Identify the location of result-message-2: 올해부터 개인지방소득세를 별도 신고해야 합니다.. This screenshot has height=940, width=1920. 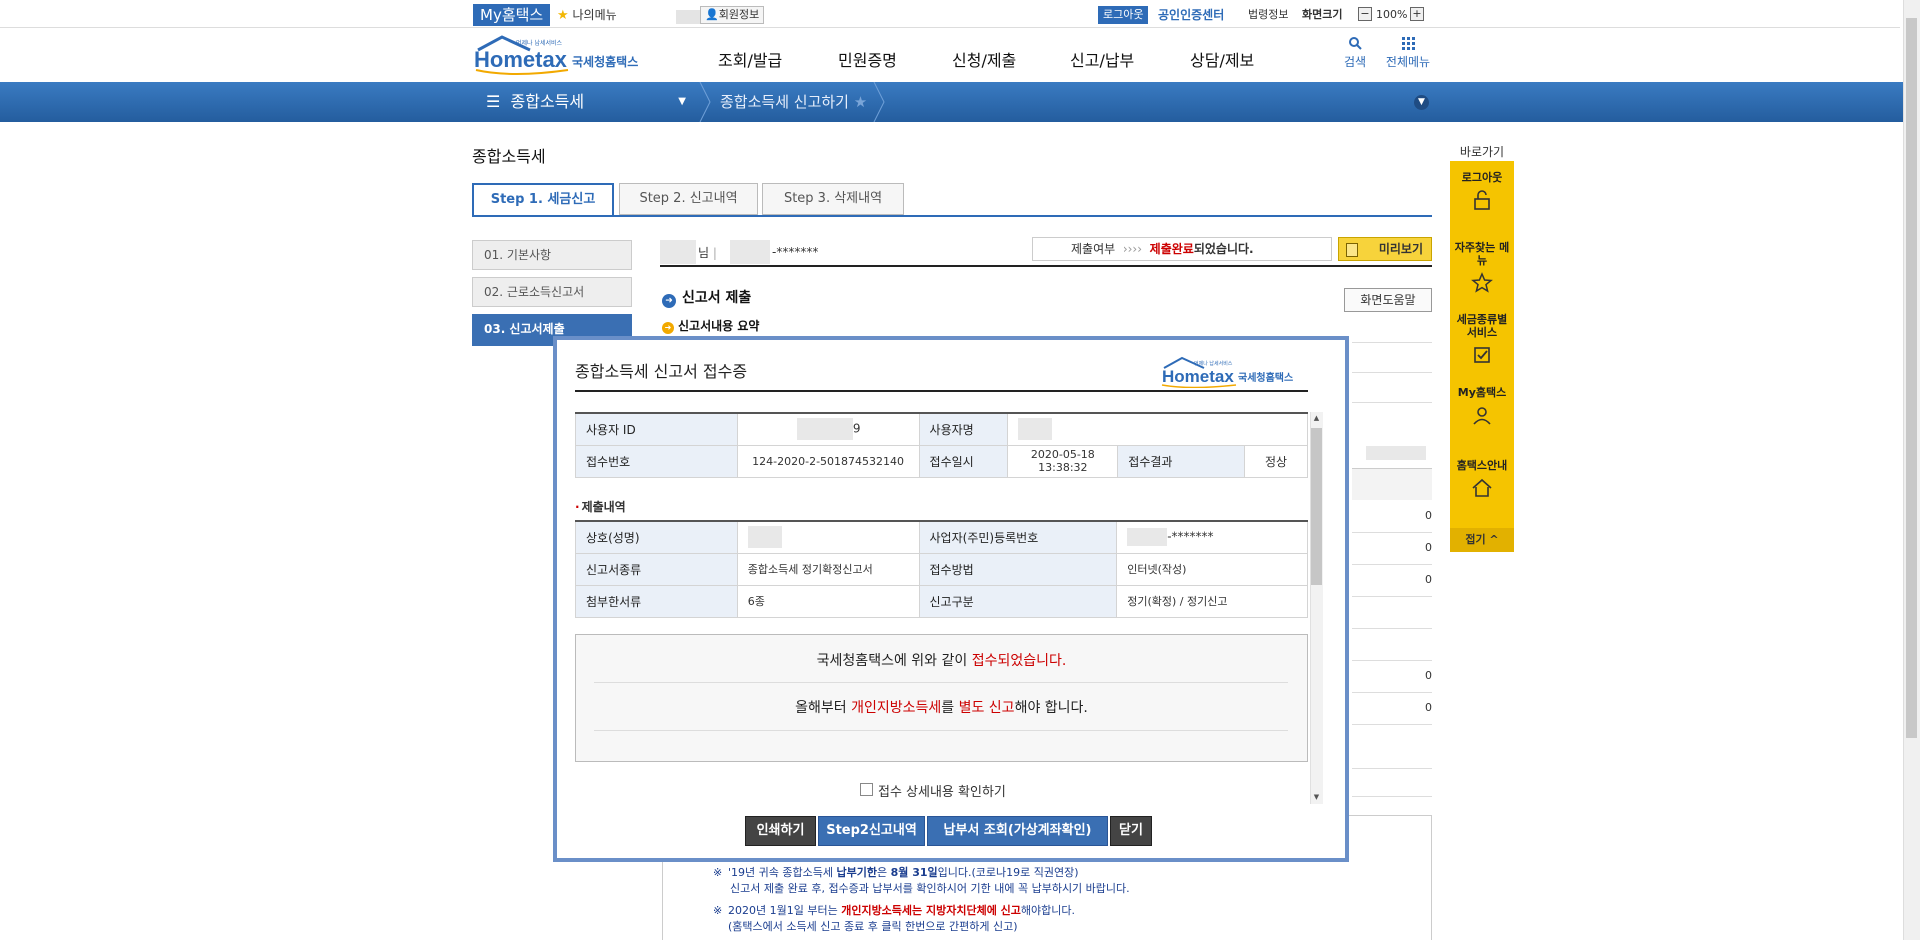
(941, 708).